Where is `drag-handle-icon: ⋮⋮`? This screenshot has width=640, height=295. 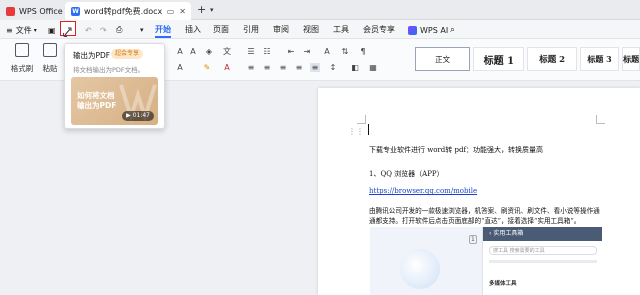 drag-handle-icon: ⋮⋮ is located at coordinates (356, 131).